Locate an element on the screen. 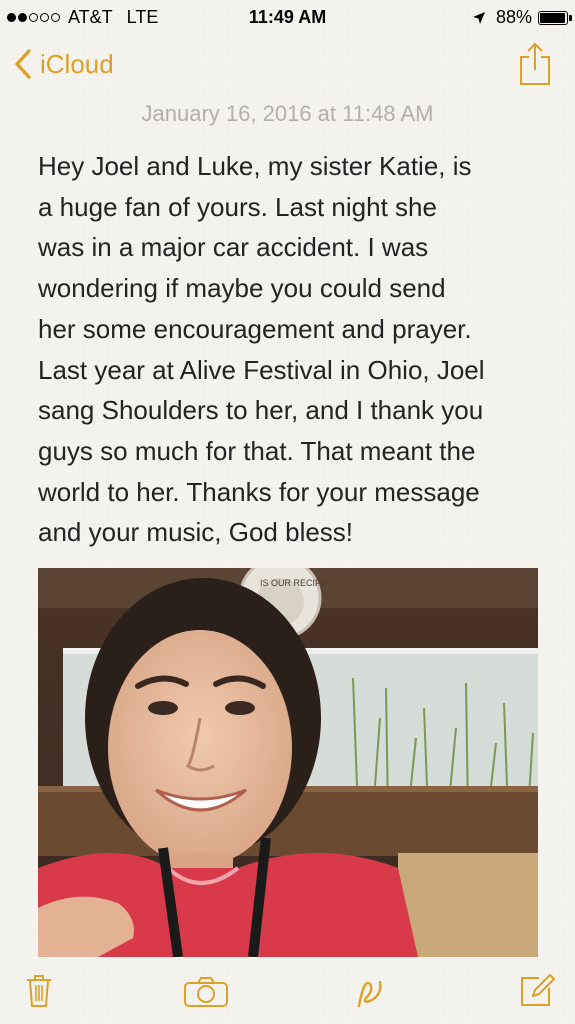 The image size is (575, 1024). back-label: iCloud is located at coordinates (77, 63).